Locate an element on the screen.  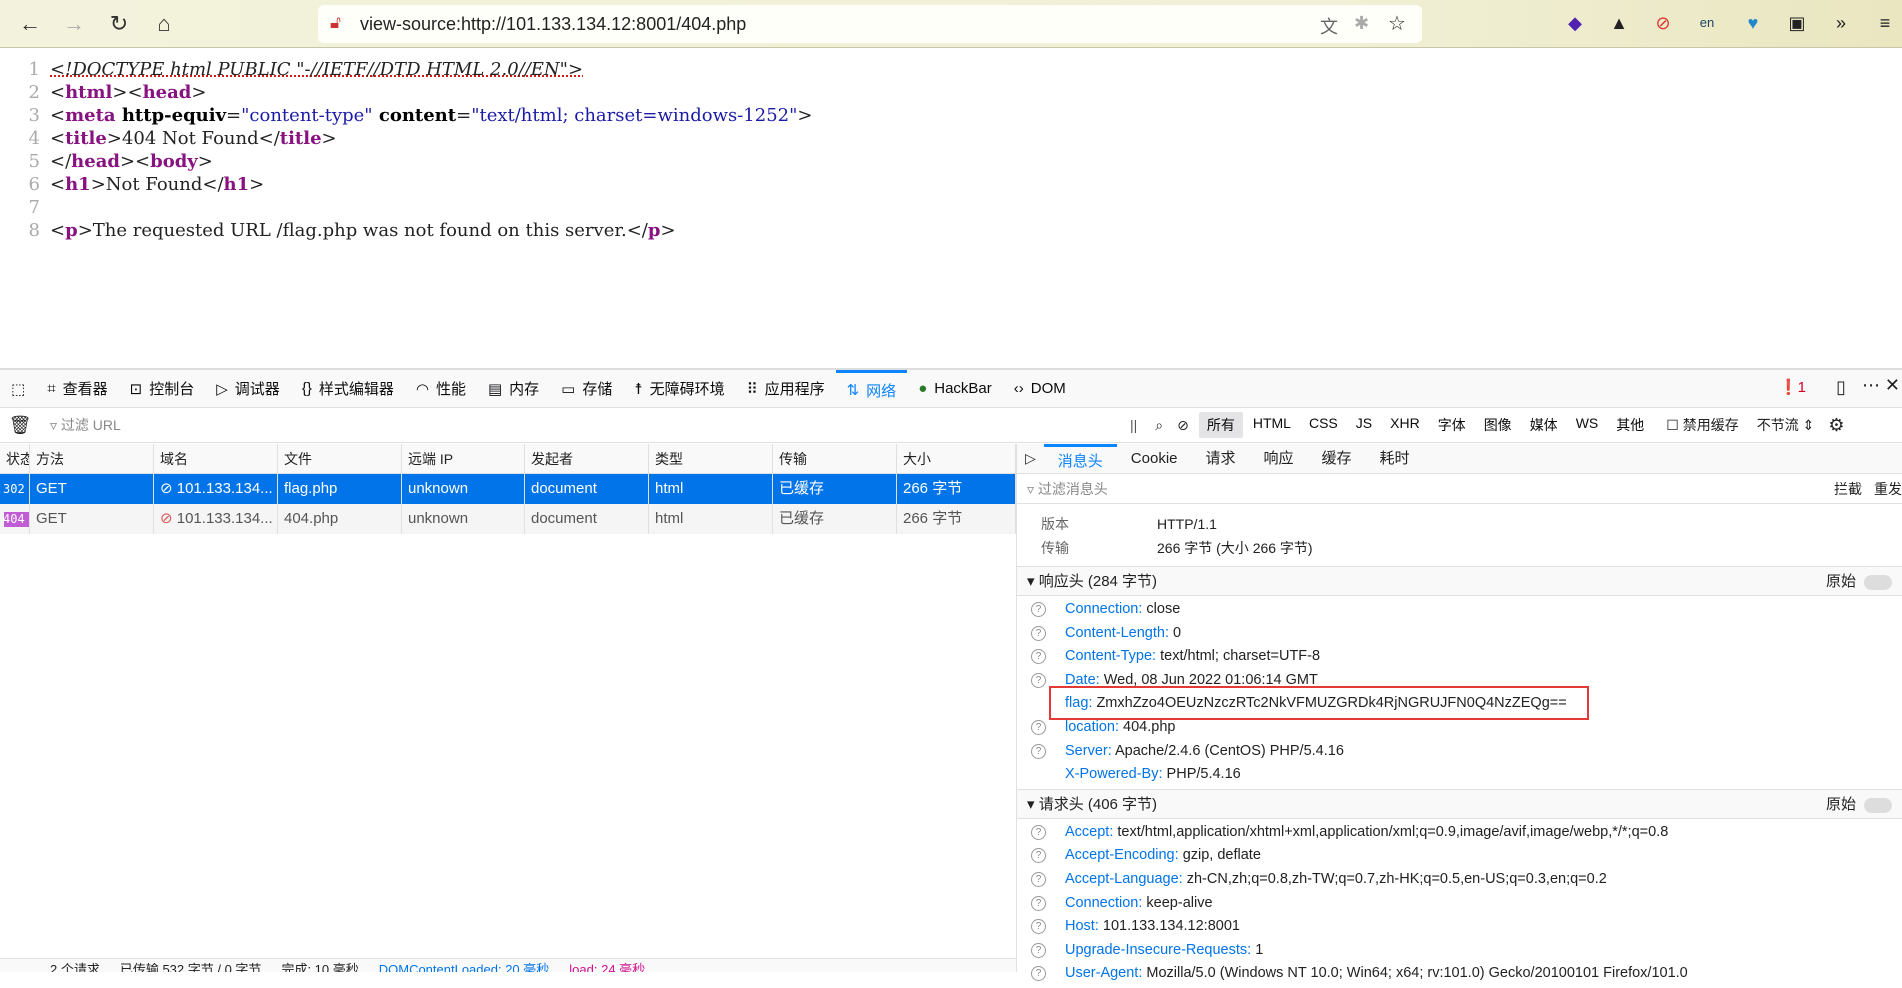
error-badge: ❗1 is located at coordinates (1792, 387).